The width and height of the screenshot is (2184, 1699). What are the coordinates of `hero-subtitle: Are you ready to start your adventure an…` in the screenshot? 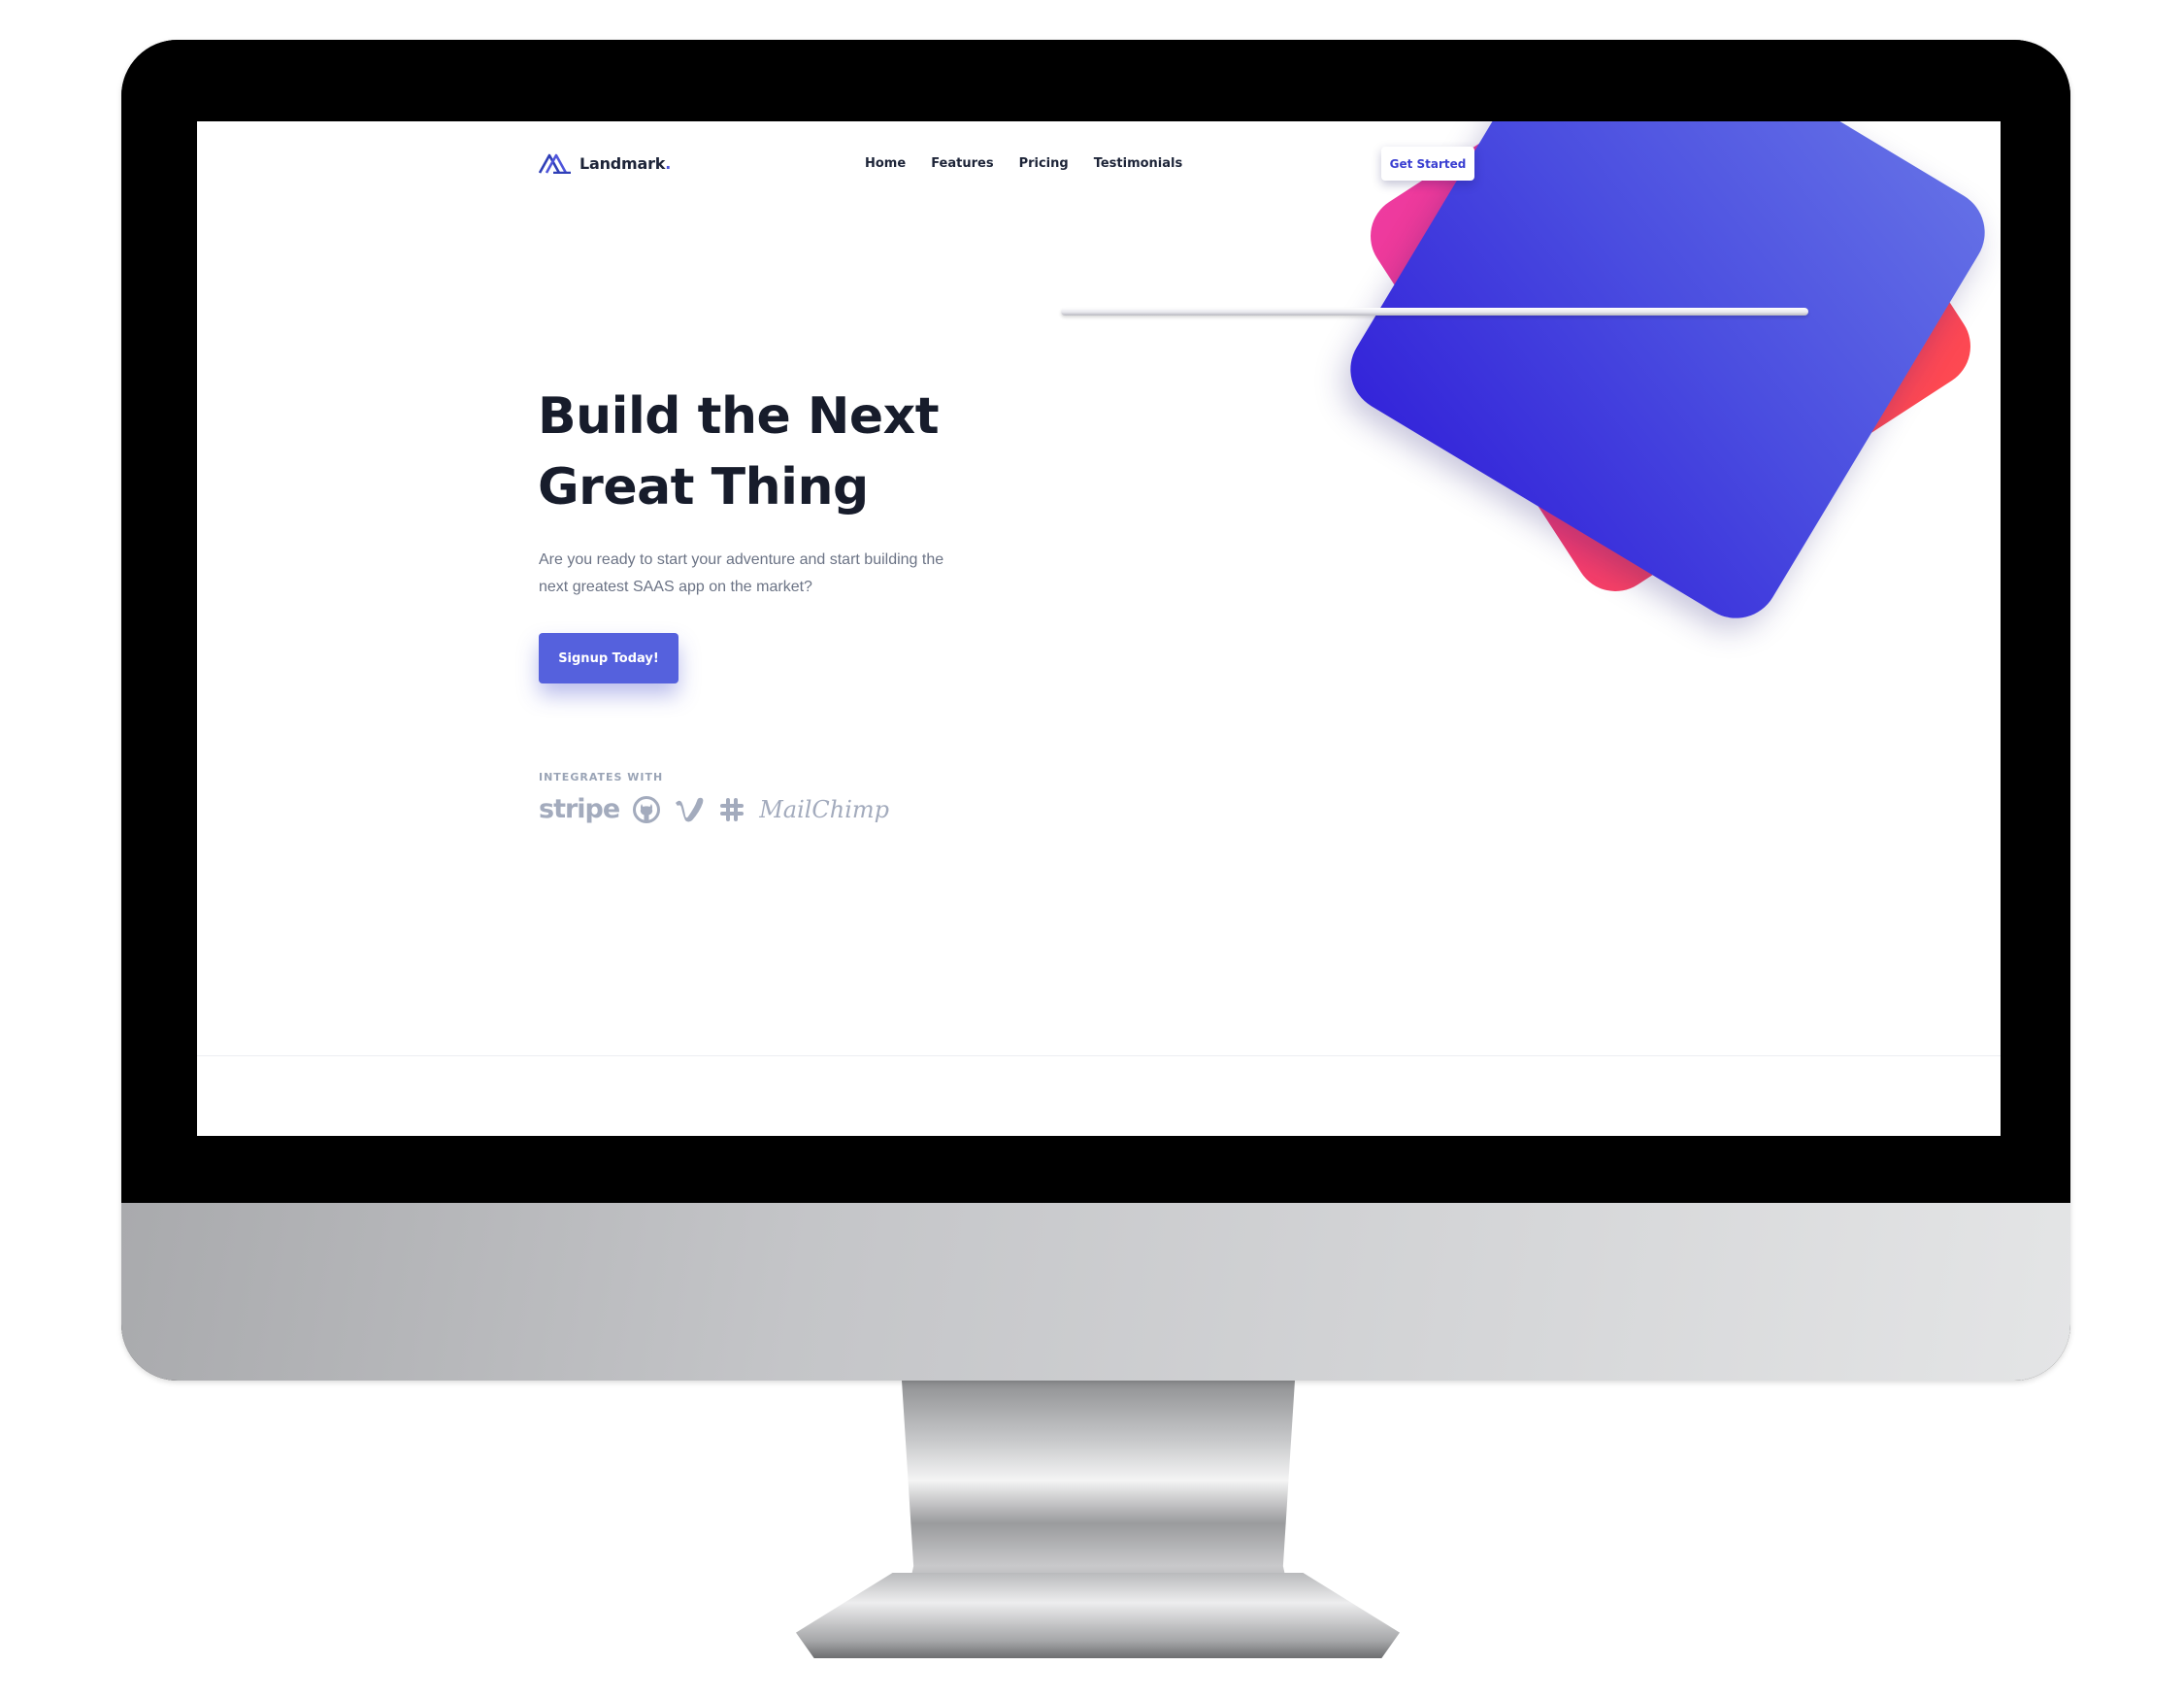 It's located at (741, 573).